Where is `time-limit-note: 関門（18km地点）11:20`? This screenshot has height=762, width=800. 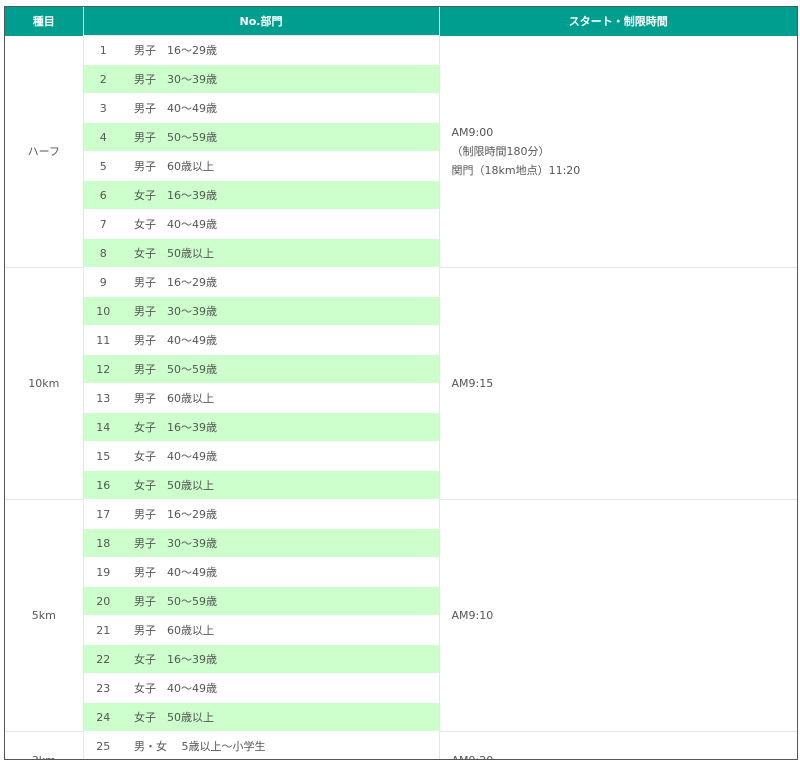
time-limit-note: 関門（18km地点）11:20 is located at coordinates (516, 170).